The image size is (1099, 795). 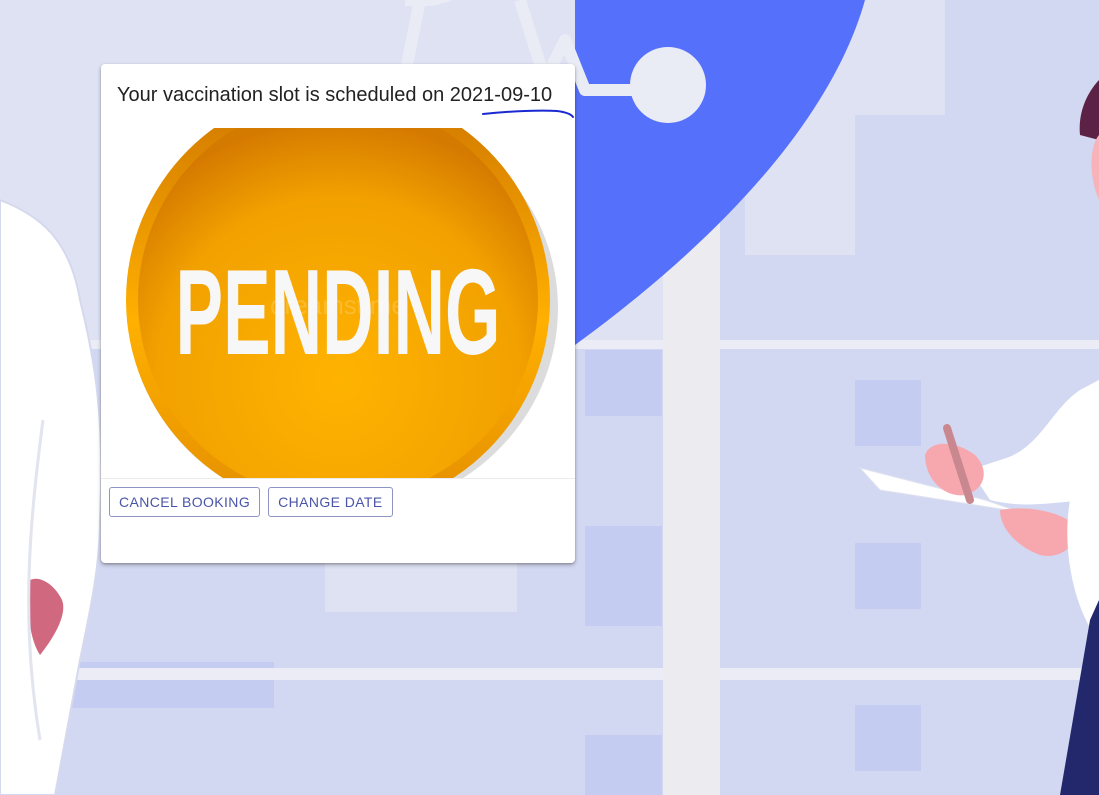 What do you see at coordinates (528, 113) in the screenshot?
I see `handwritten-underline-annotation` at bounding box center [528, 113].